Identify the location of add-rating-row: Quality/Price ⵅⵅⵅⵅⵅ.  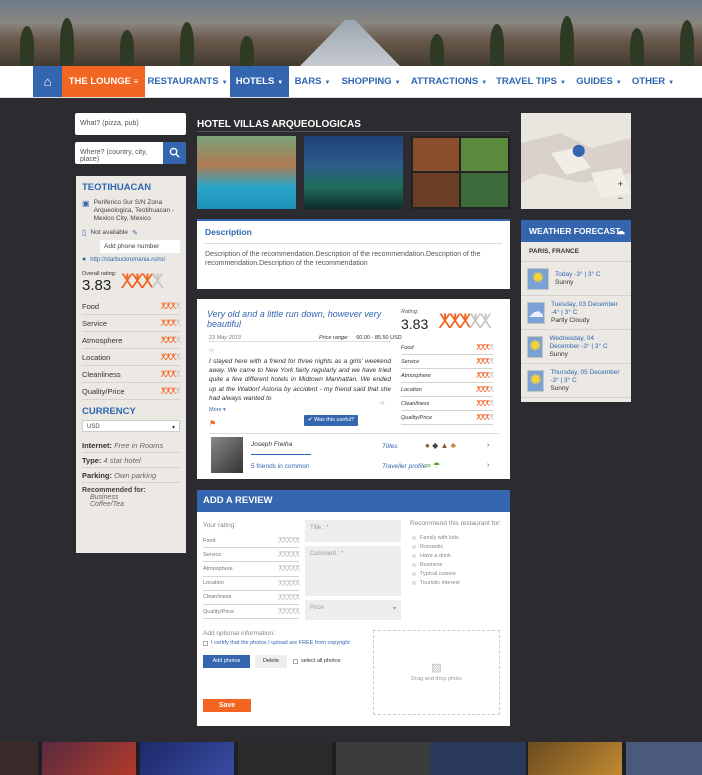
(251, 612).